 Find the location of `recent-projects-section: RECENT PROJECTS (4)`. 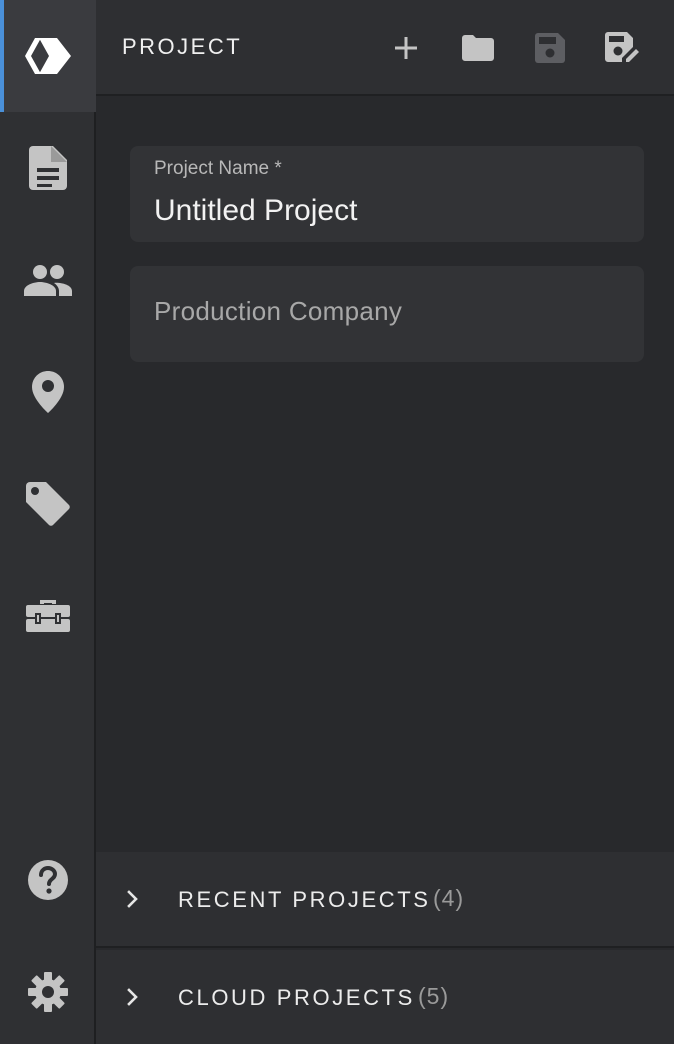

recent-projects-section: RECENT PROJECTS (4) is located at coordinates (385, 900).